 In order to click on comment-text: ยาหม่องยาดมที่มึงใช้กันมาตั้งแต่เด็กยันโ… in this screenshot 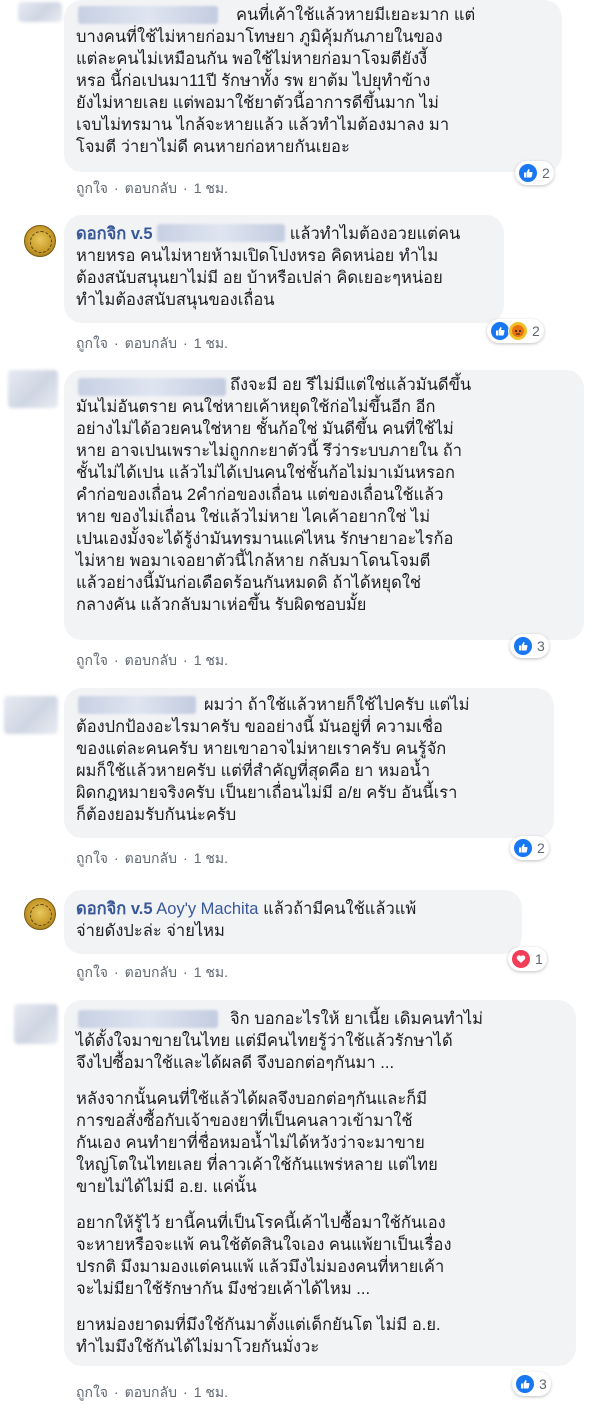, I will do `click(258, 1336)`.